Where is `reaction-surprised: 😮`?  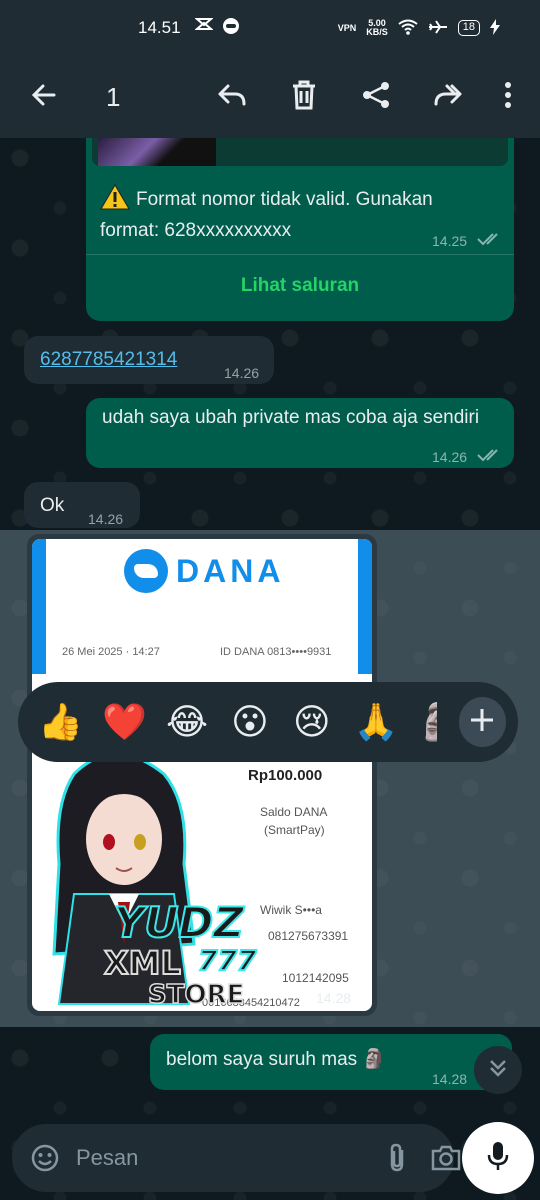
reaction-surprised: 😮 is located at coordinates (250, 722).